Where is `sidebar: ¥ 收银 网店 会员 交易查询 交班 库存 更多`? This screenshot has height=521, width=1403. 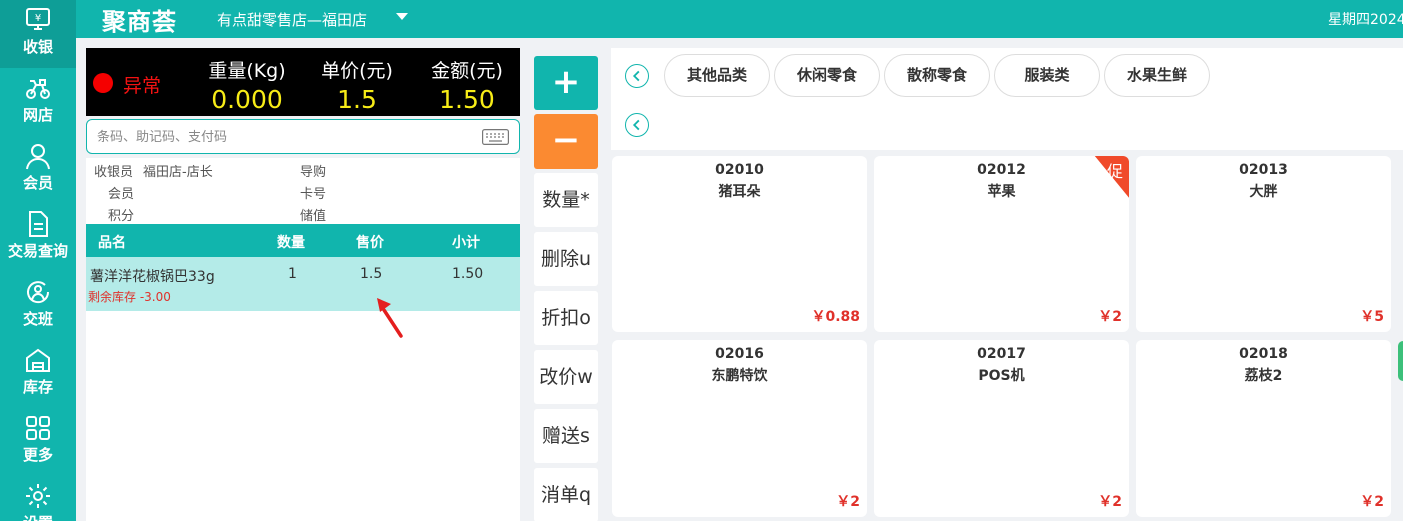 sidebar: ¥ 收银 网店 会员 交易查询 交班 库存 更多 is located at coordinates (38, 260).